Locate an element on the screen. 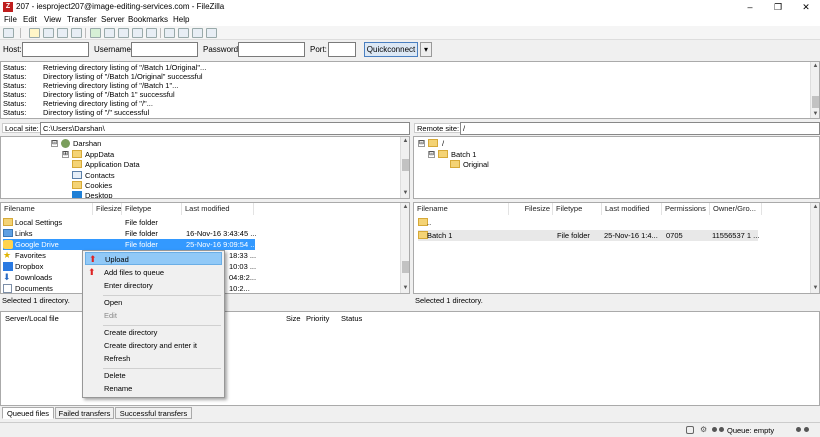 The image size is (820, 437). local-site-path: C:\Users\Darshan\ is located at coordinates (225, 128).